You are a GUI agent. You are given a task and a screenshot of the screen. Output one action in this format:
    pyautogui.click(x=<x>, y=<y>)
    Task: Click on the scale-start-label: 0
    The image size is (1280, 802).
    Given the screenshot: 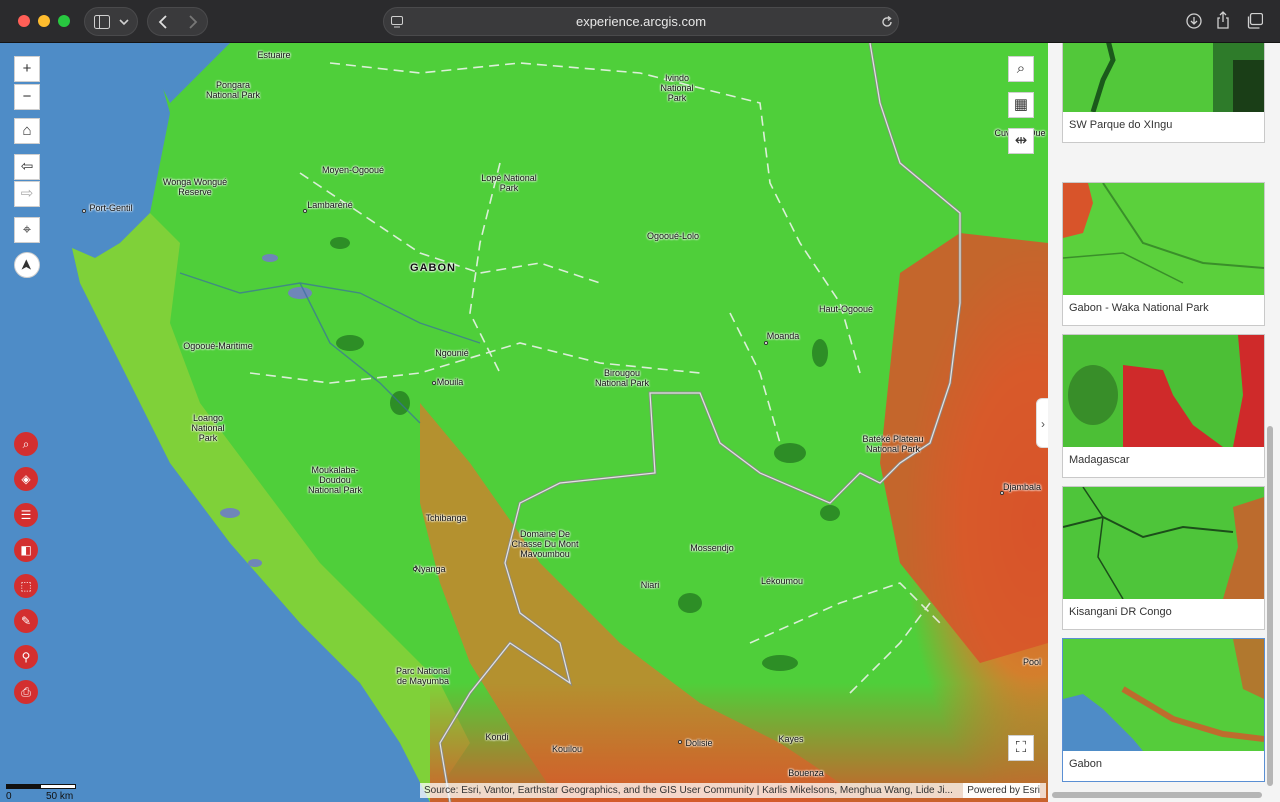 What is the action you would take?
    pyautogui.click(x=9, y=796)
    